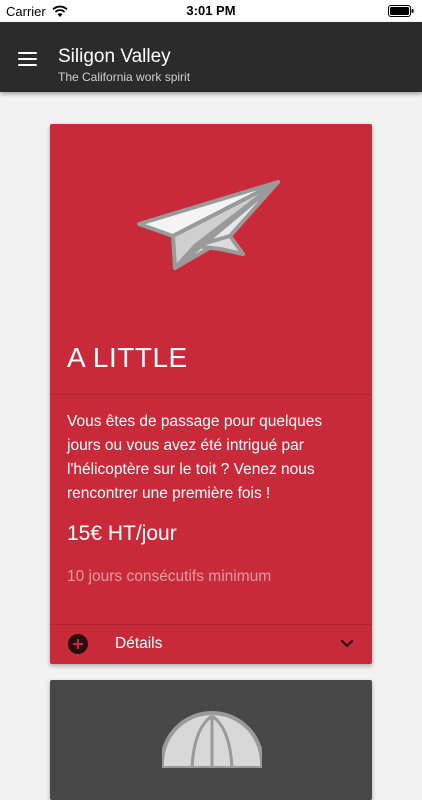 The width and height of the screenshot is (422, 800). Describe the element at coordinates (347, 643) in the screenshot. I see `chevron-down-icon` at that location.